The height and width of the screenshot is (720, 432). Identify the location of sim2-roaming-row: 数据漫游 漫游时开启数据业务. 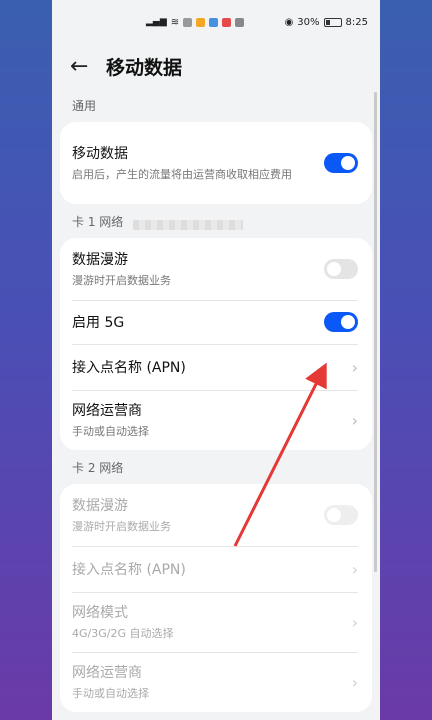
(216, 515).